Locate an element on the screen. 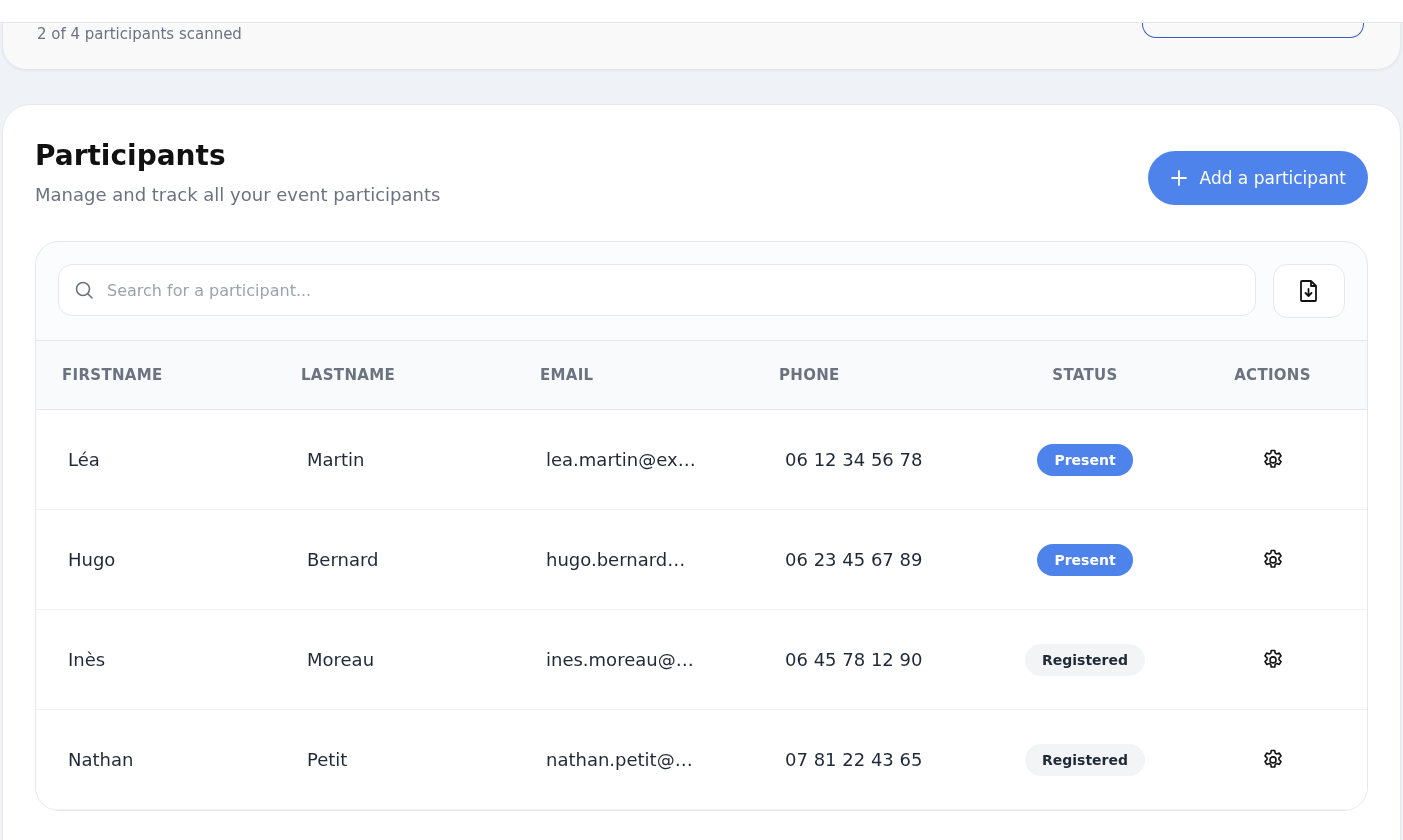  column-header: PHONE is located at coordinates (809, 375).